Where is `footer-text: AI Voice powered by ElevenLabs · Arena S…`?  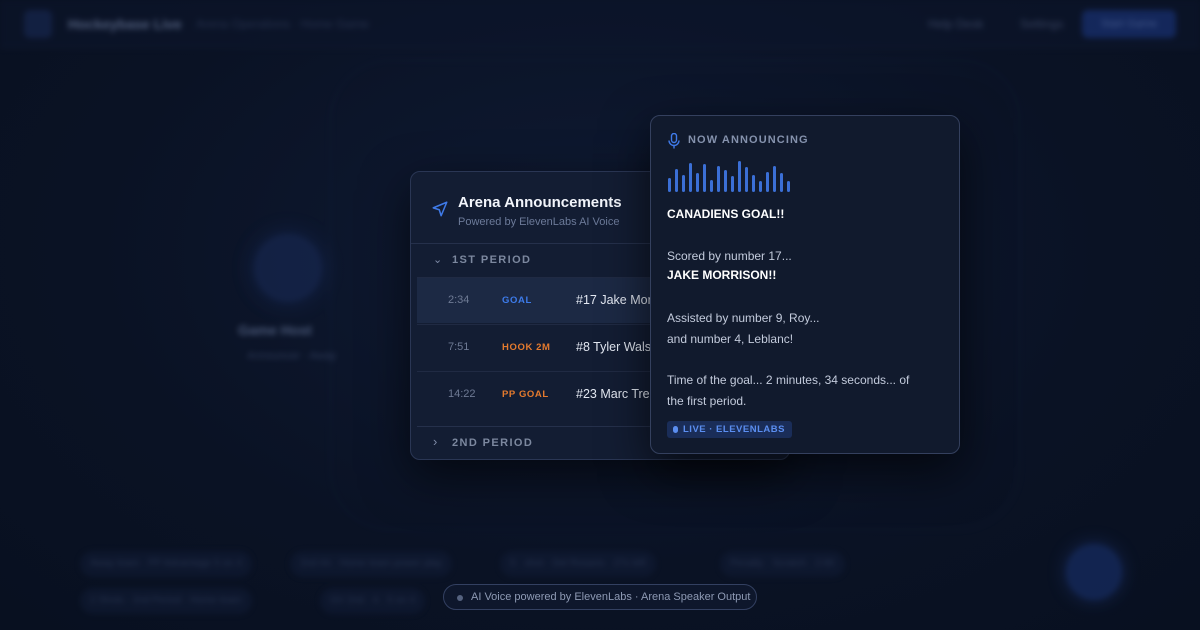
footer-text: AI Voice powered by ElevenLabs · Arena S… is located at coordinates (611, 597).